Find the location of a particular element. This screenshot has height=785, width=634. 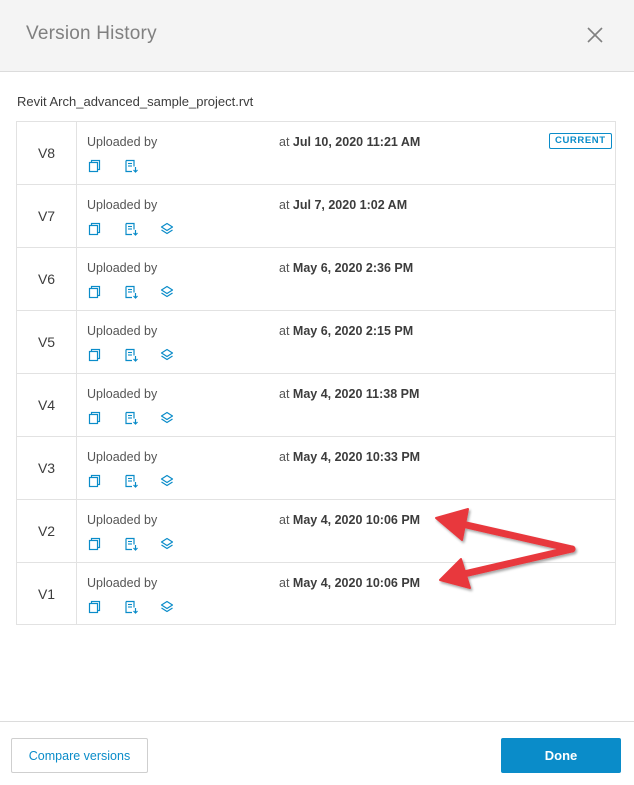

version-number: V4 is located at coordinates (47, 405).